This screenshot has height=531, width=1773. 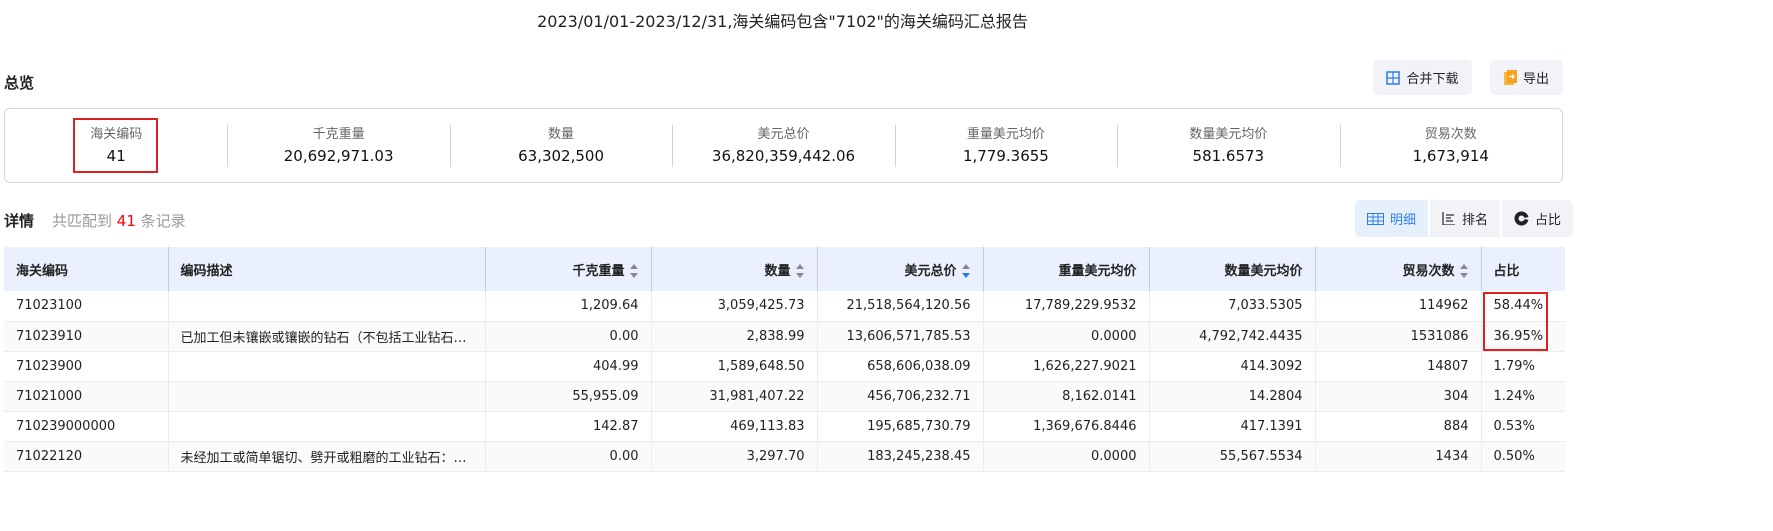 I want to click on details-heading: 详情, so click(x=19, y=221).